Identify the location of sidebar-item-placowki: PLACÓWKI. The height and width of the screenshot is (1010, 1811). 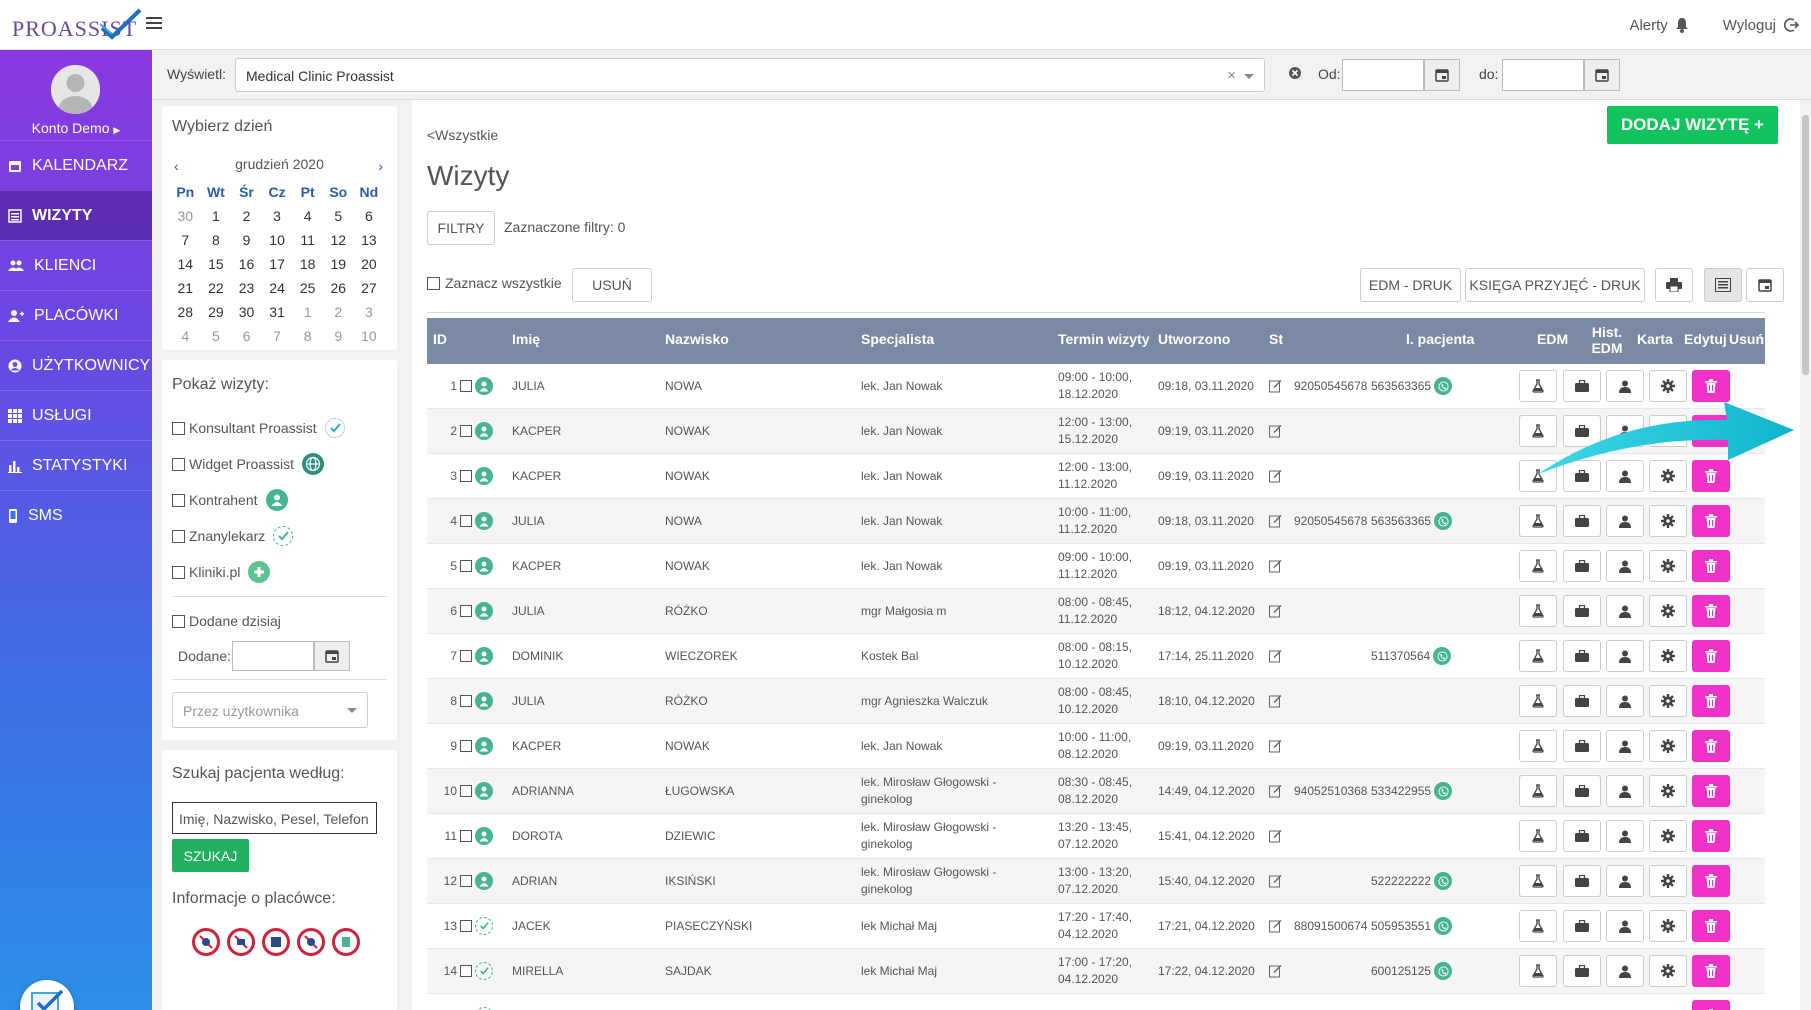
(76, 315).